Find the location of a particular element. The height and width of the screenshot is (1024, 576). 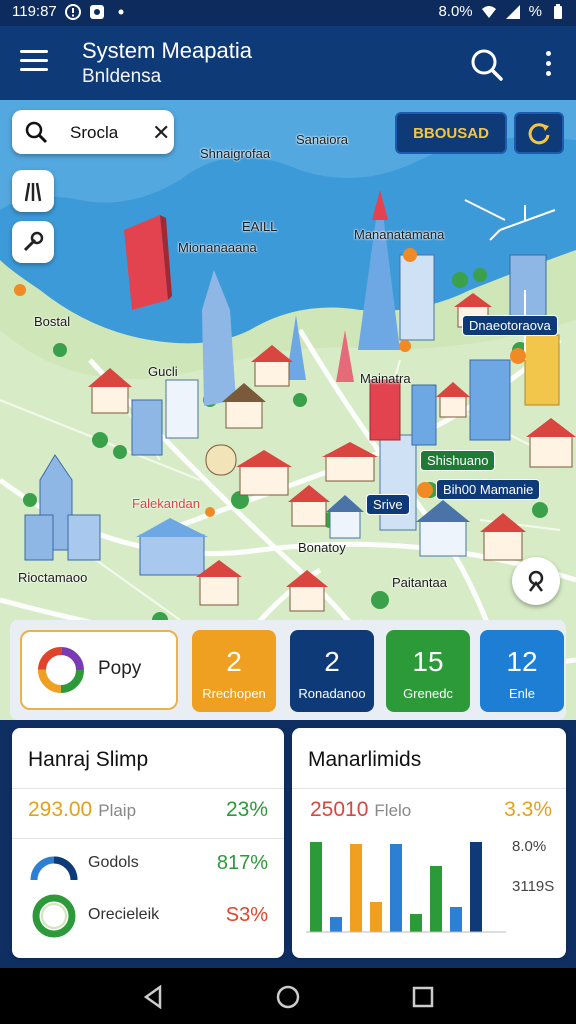

kpi-caption: Enle is located at coordinates (522, 693).